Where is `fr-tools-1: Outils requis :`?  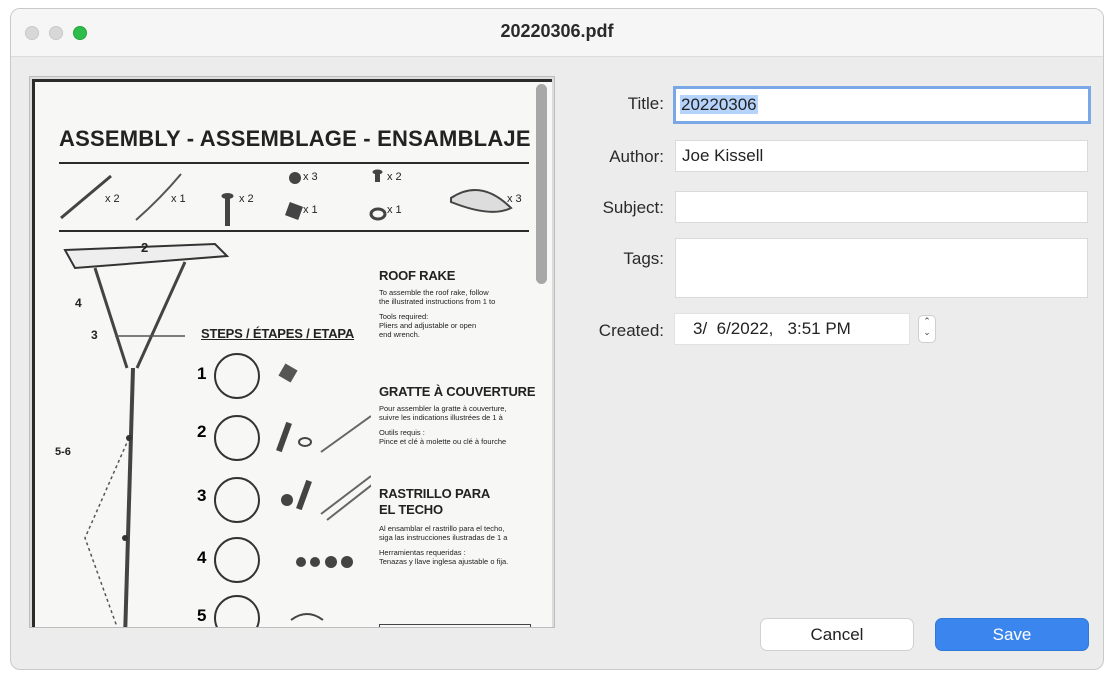
fr-tools-1: Outils requis : is located at coordinates (402, 432).